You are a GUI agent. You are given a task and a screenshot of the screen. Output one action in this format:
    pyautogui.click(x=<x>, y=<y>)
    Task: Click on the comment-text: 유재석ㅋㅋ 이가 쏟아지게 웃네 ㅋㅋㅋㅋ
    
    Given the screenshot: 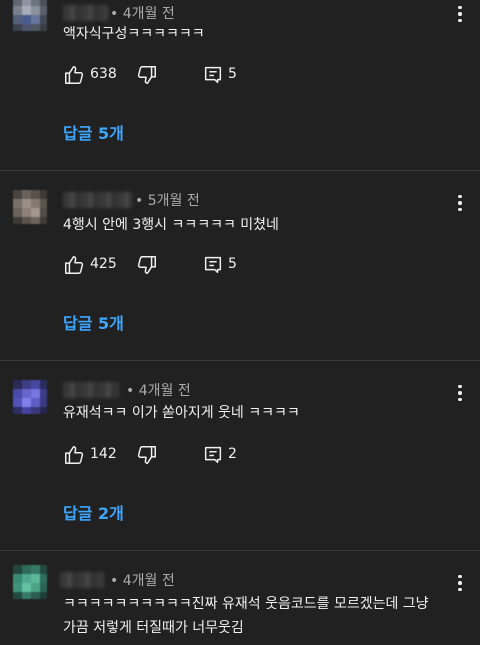 What is the action you would take?
    pyautogui.click(x=181, y=413)
    